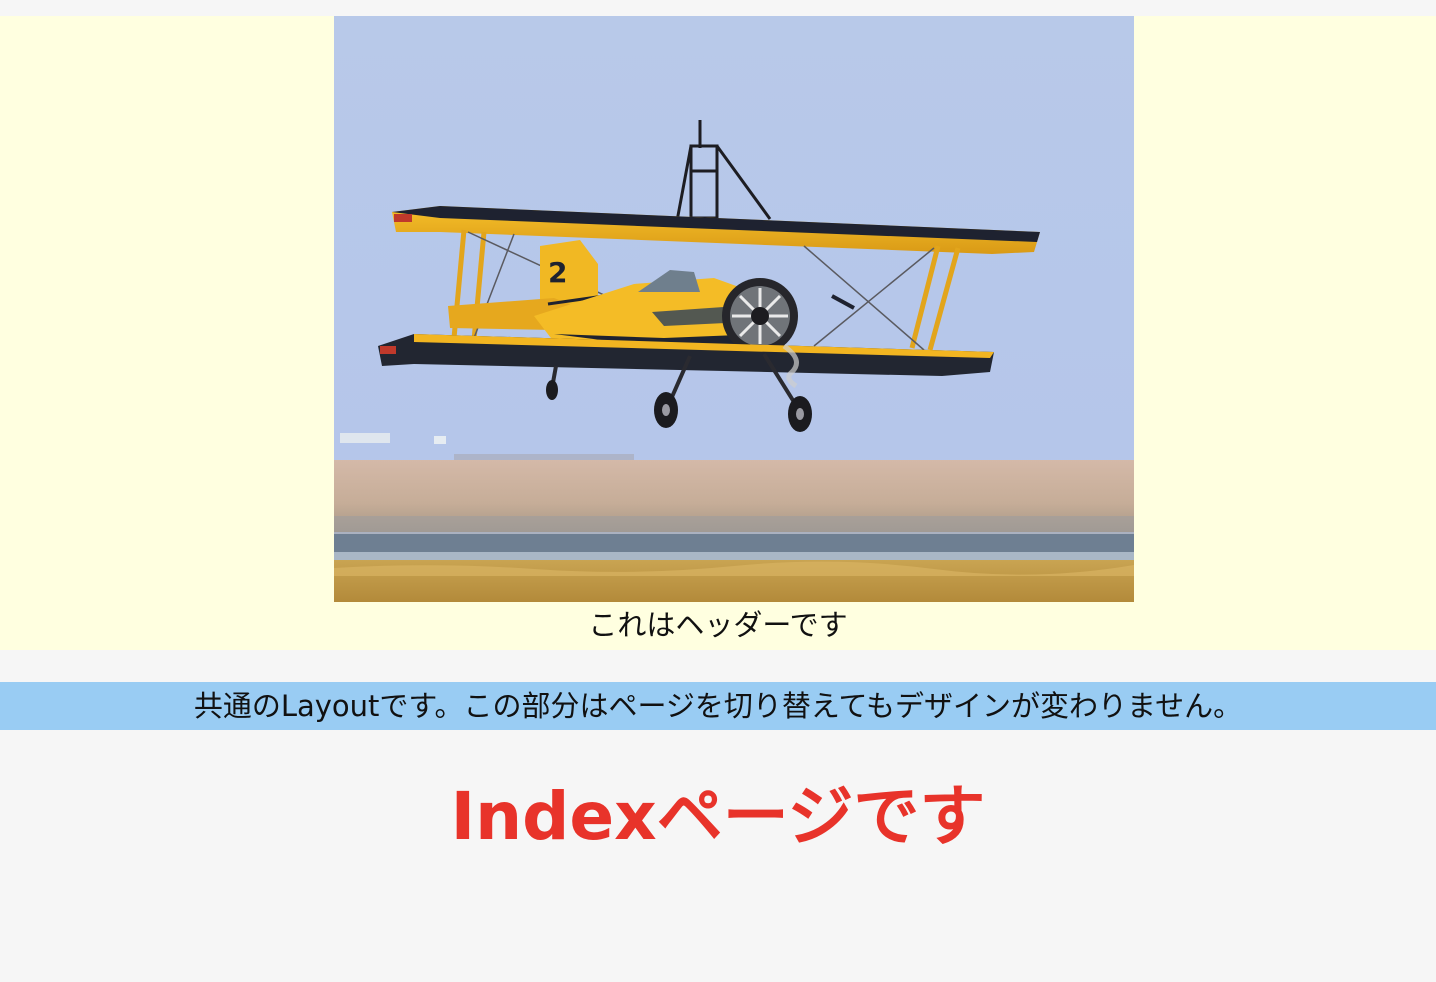 This screenshot has width=1436, height=982. Describe the element at coordinates (557, 272) in the screenshot. I see `svg-text: 2` at that location.